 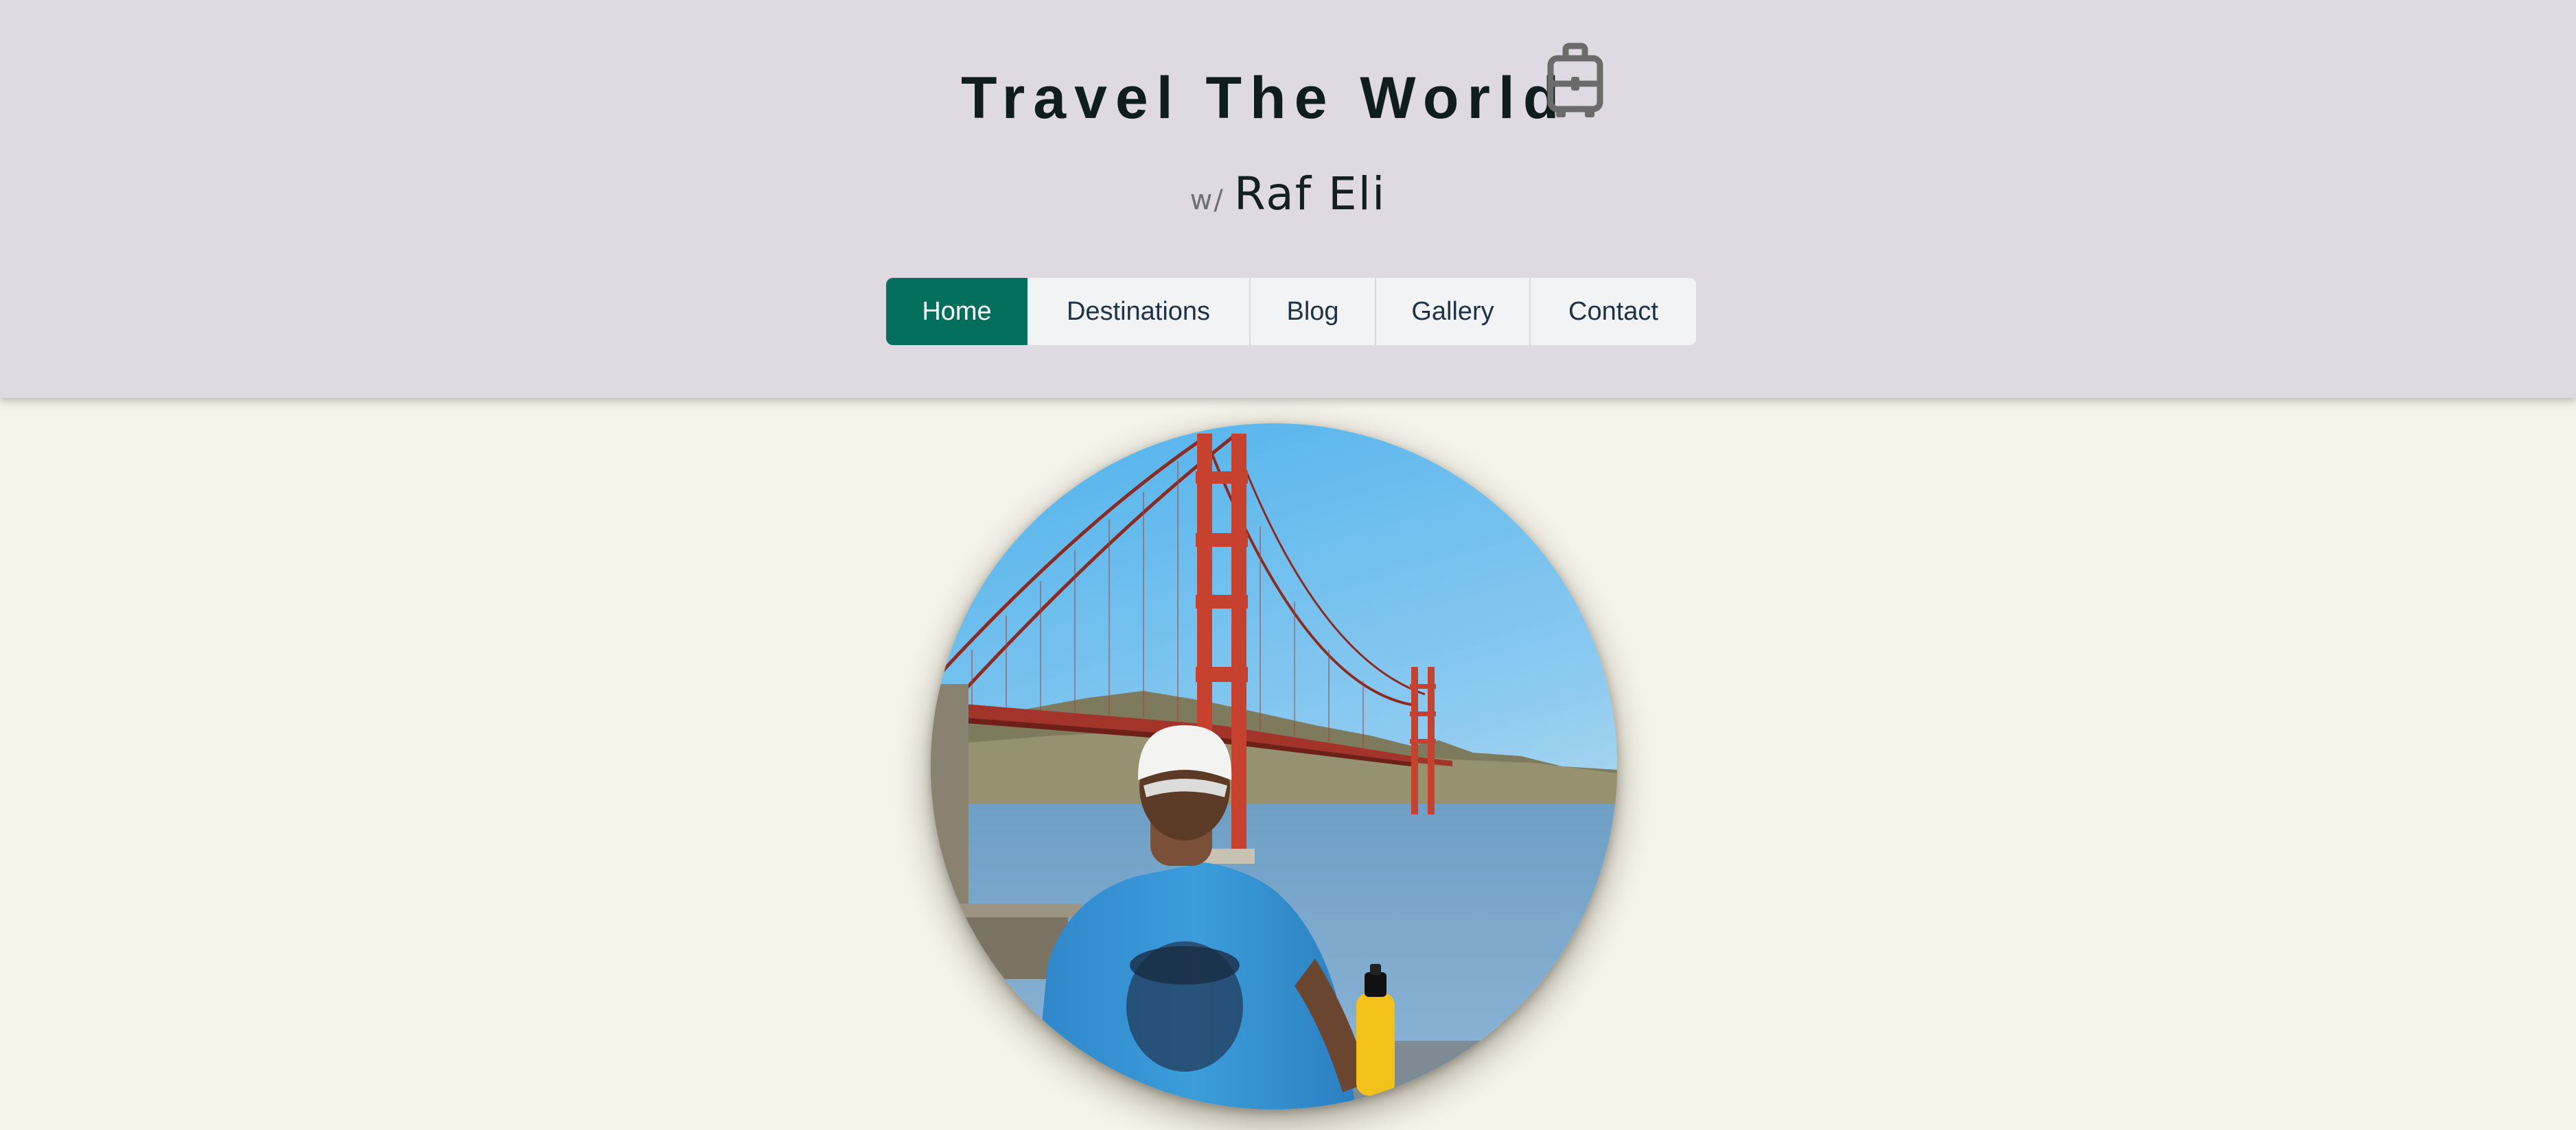 What do you see at coordinates (1309, 193) in the screenshot?
I see `author-name: Raf Eli` at bounding box center [1309, 193].